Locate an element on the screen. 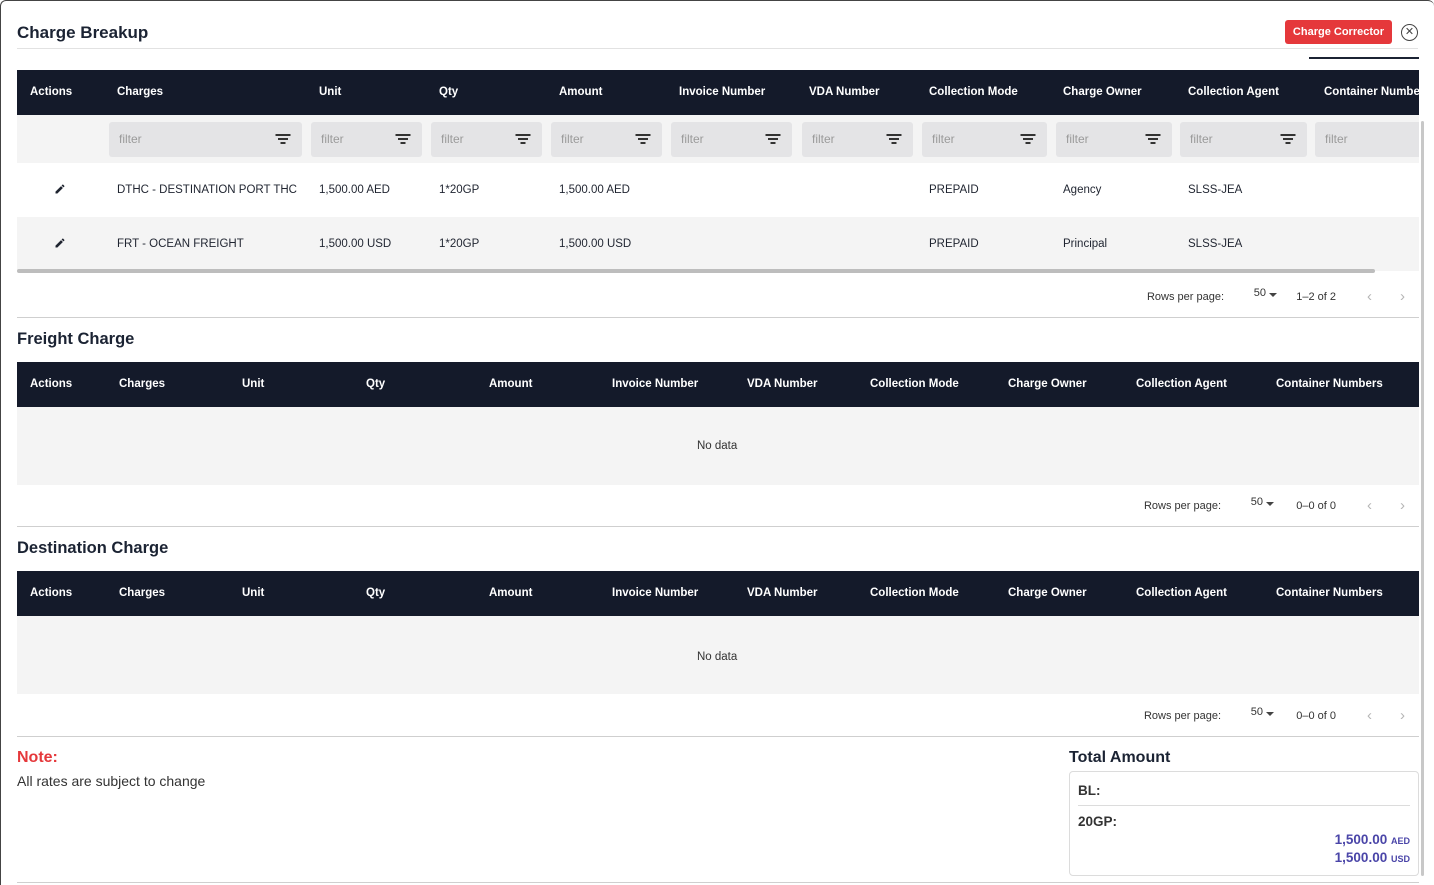 The height and width of the screenshot is (885, 1434). col-container-numbers: Container Numbe is located at coordinates (1371, 92).